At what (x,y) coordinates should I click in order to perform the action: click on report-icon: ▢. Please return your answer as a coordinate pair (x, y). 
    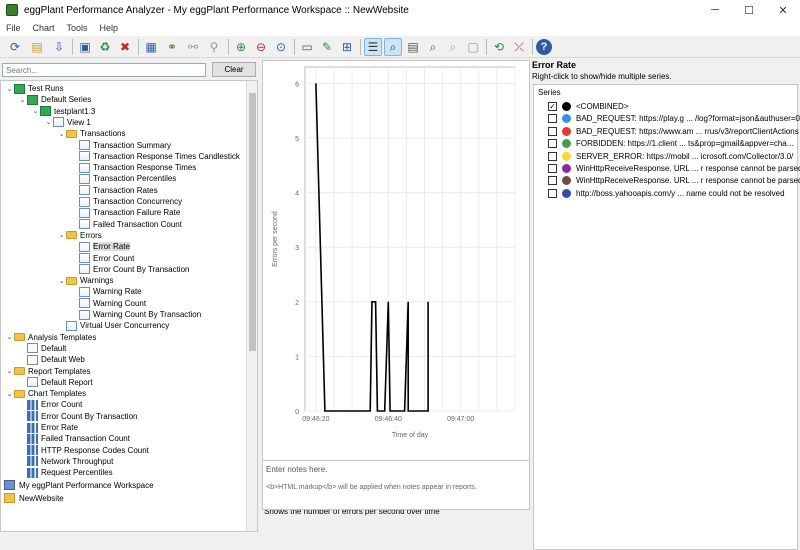
    Looking at the image, I should click on (473, 47).